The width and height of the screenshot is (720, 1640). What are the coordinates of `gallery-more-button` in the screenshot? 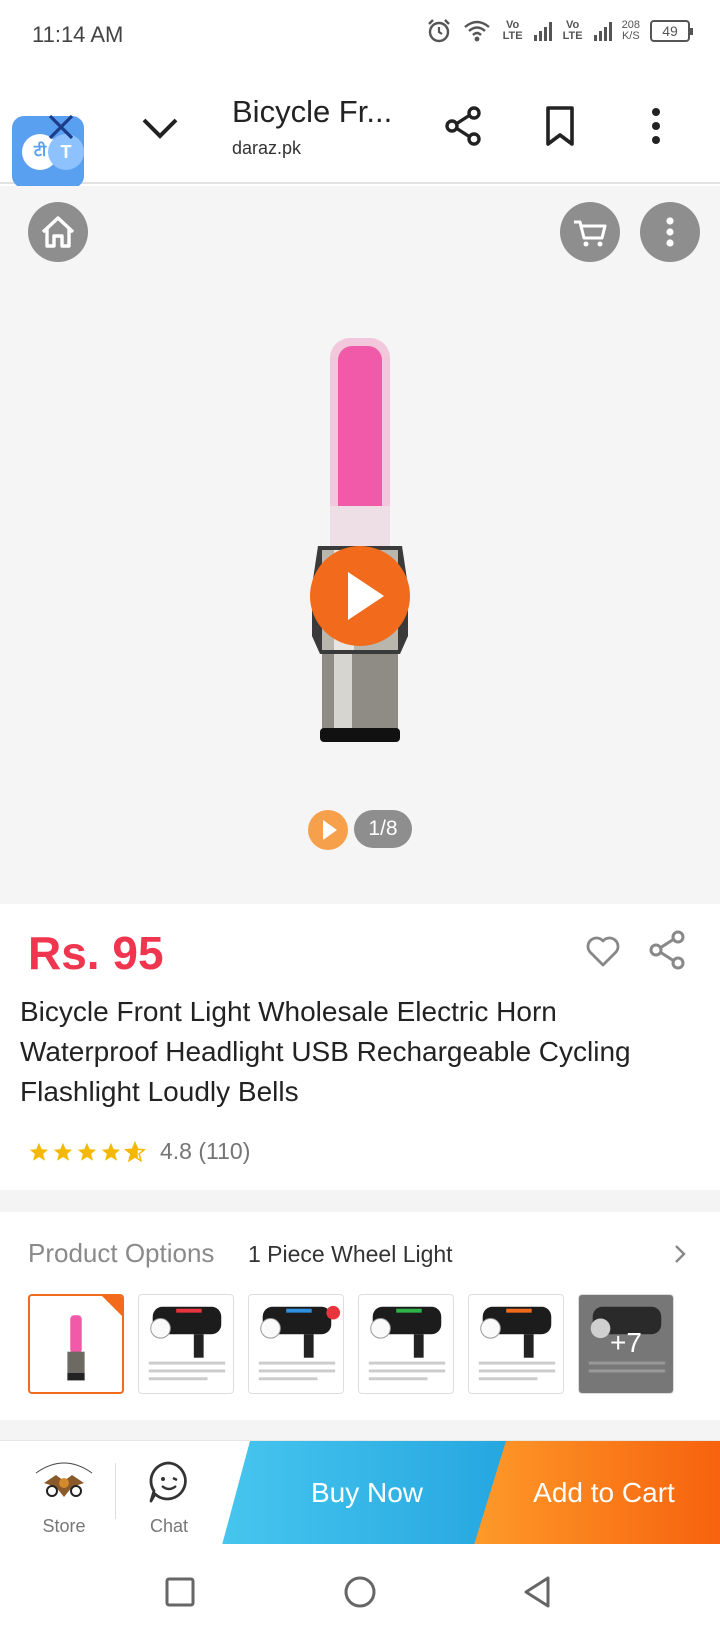 It's located at (670, 232).